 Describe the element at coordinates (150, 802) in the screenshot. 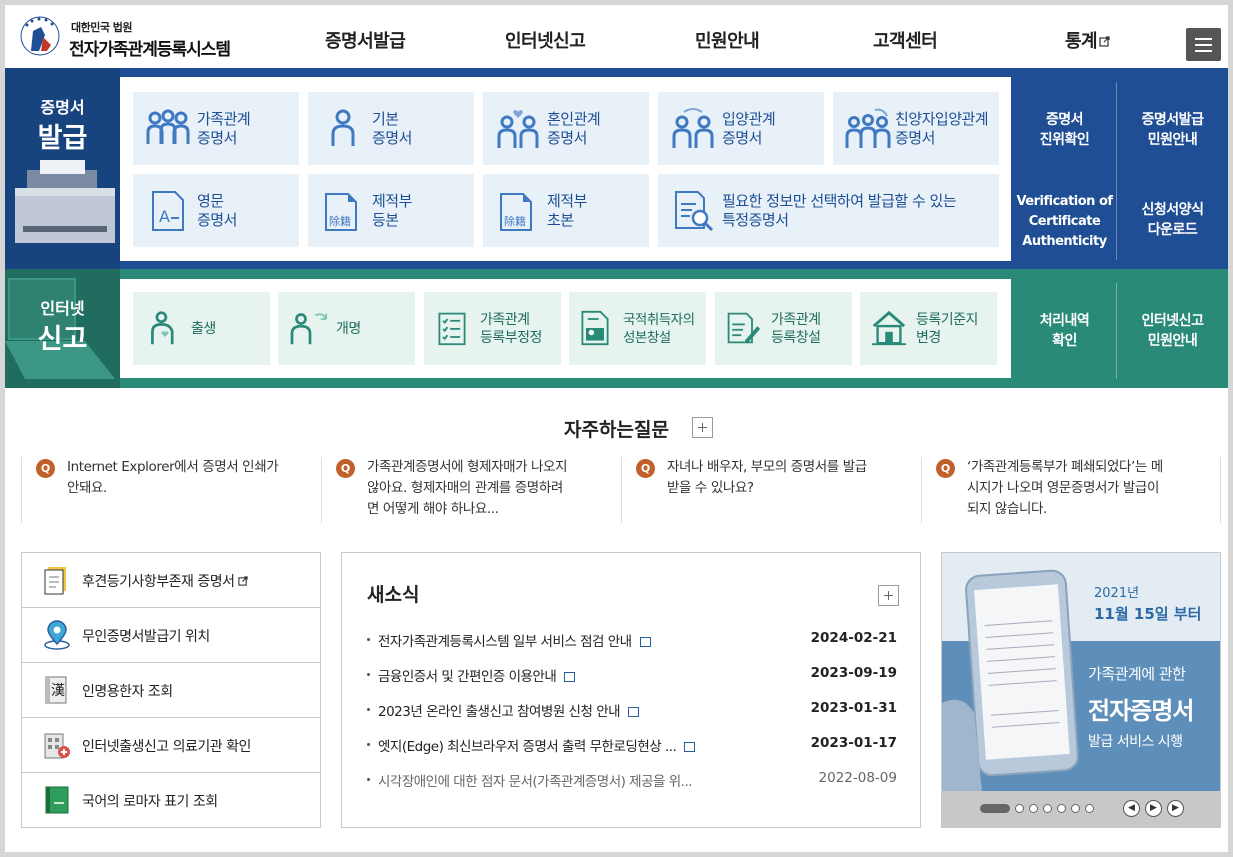

I see `quick-link-label: 국어의 로마자 표기 조회` at that location.